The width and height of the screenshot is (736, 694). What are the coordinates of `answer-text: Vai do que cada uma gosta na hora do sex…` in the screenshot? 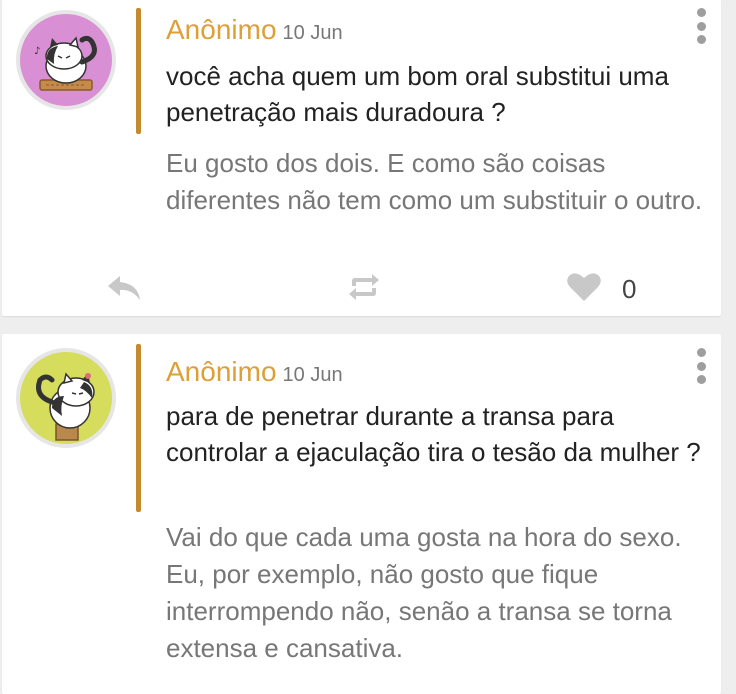 It's located at (424, 592).